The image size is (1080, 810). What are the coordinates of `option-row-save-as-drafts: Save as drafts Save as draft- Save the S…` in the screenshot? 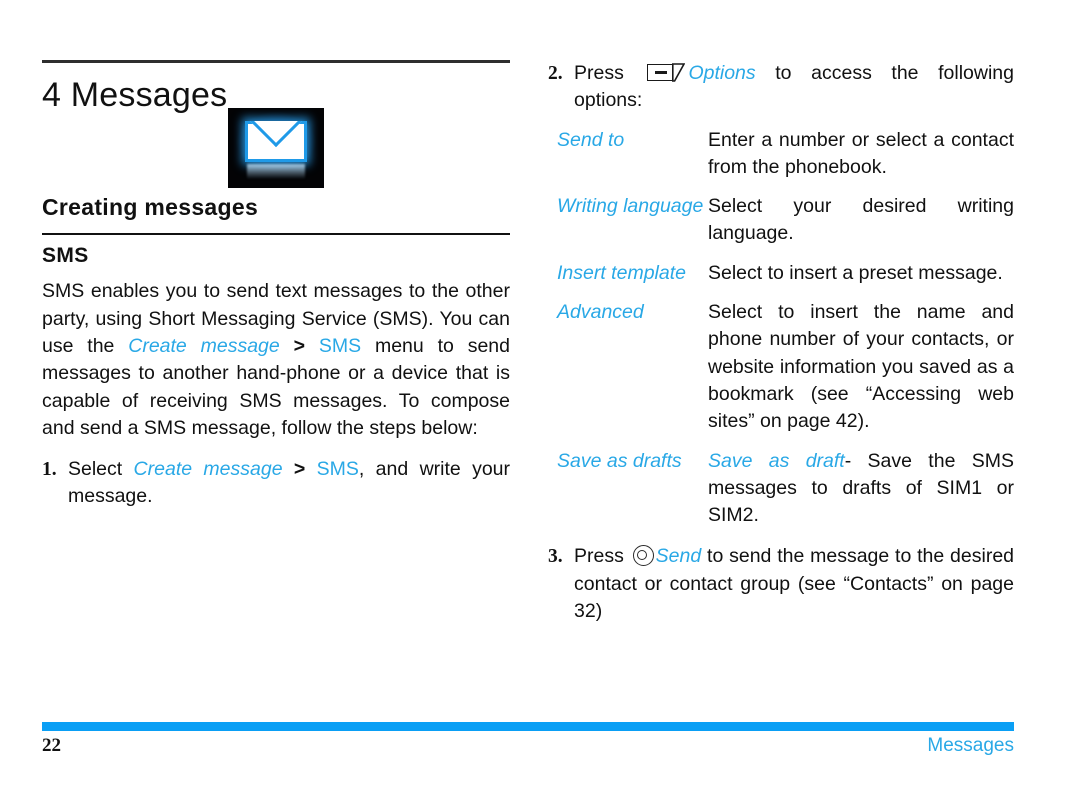 It's located at (781, 489).